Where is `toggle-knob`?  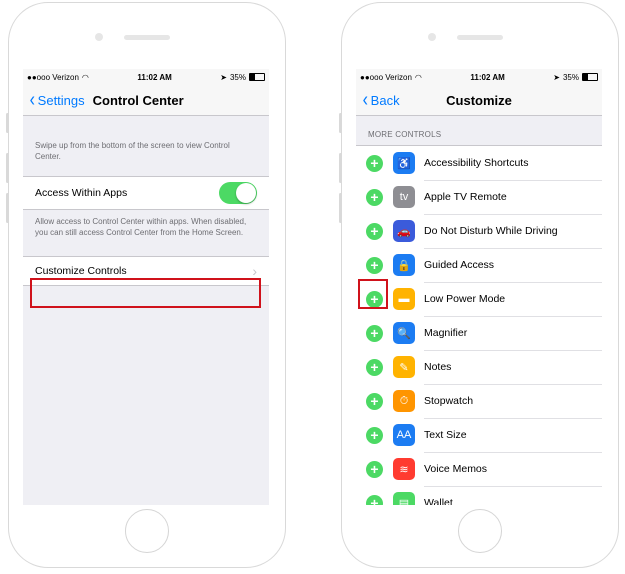 toggle-knob is located at coordinates (246, 193).